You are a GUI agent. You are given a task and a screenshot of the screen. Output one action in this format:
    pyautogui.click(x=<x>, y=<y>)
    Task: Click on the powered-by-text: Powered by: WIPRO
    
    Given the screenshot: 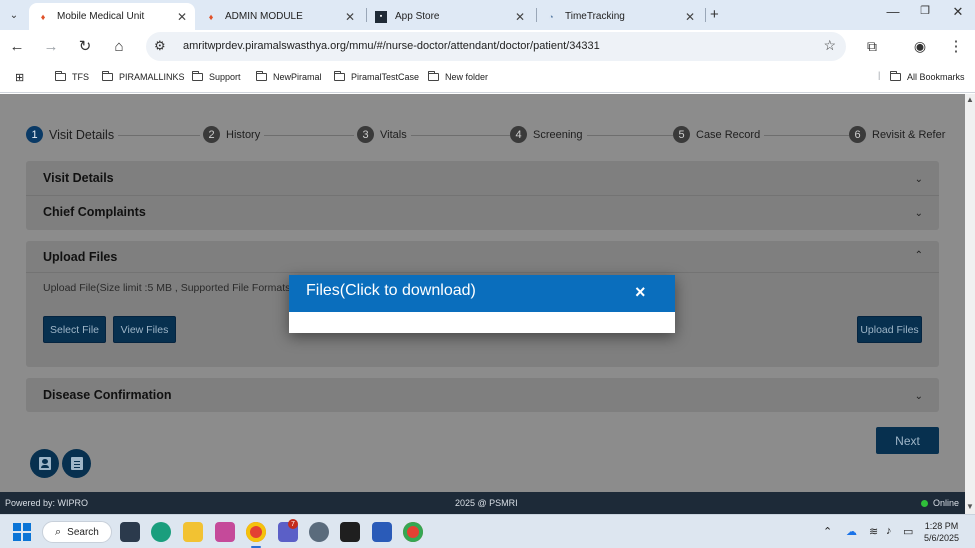 What is the action you would take?
    pyautogui.click(x=47, y=503)
    